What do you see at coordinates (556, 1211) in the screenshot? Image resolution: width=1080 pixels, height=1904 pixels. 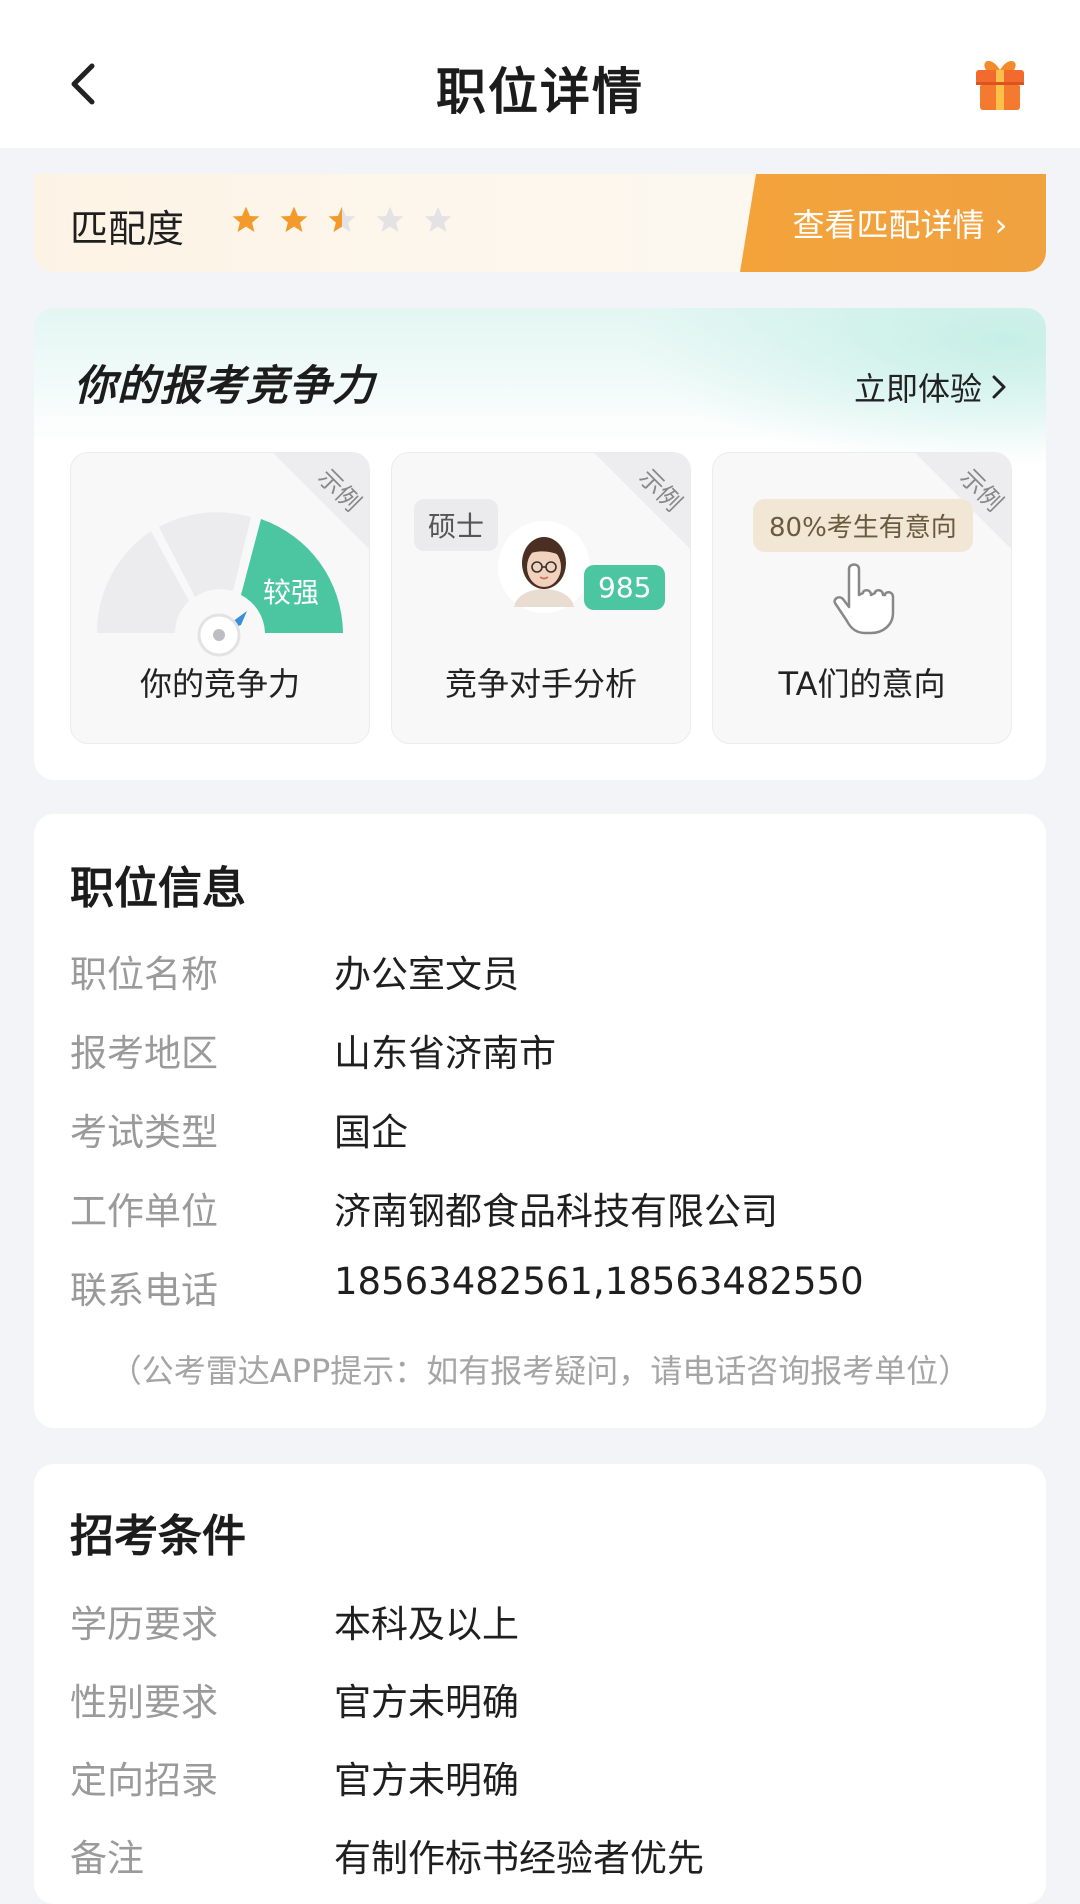 I see `info-value: 济南钢都食品科技有限公司` at bounding box center [556, 1211].